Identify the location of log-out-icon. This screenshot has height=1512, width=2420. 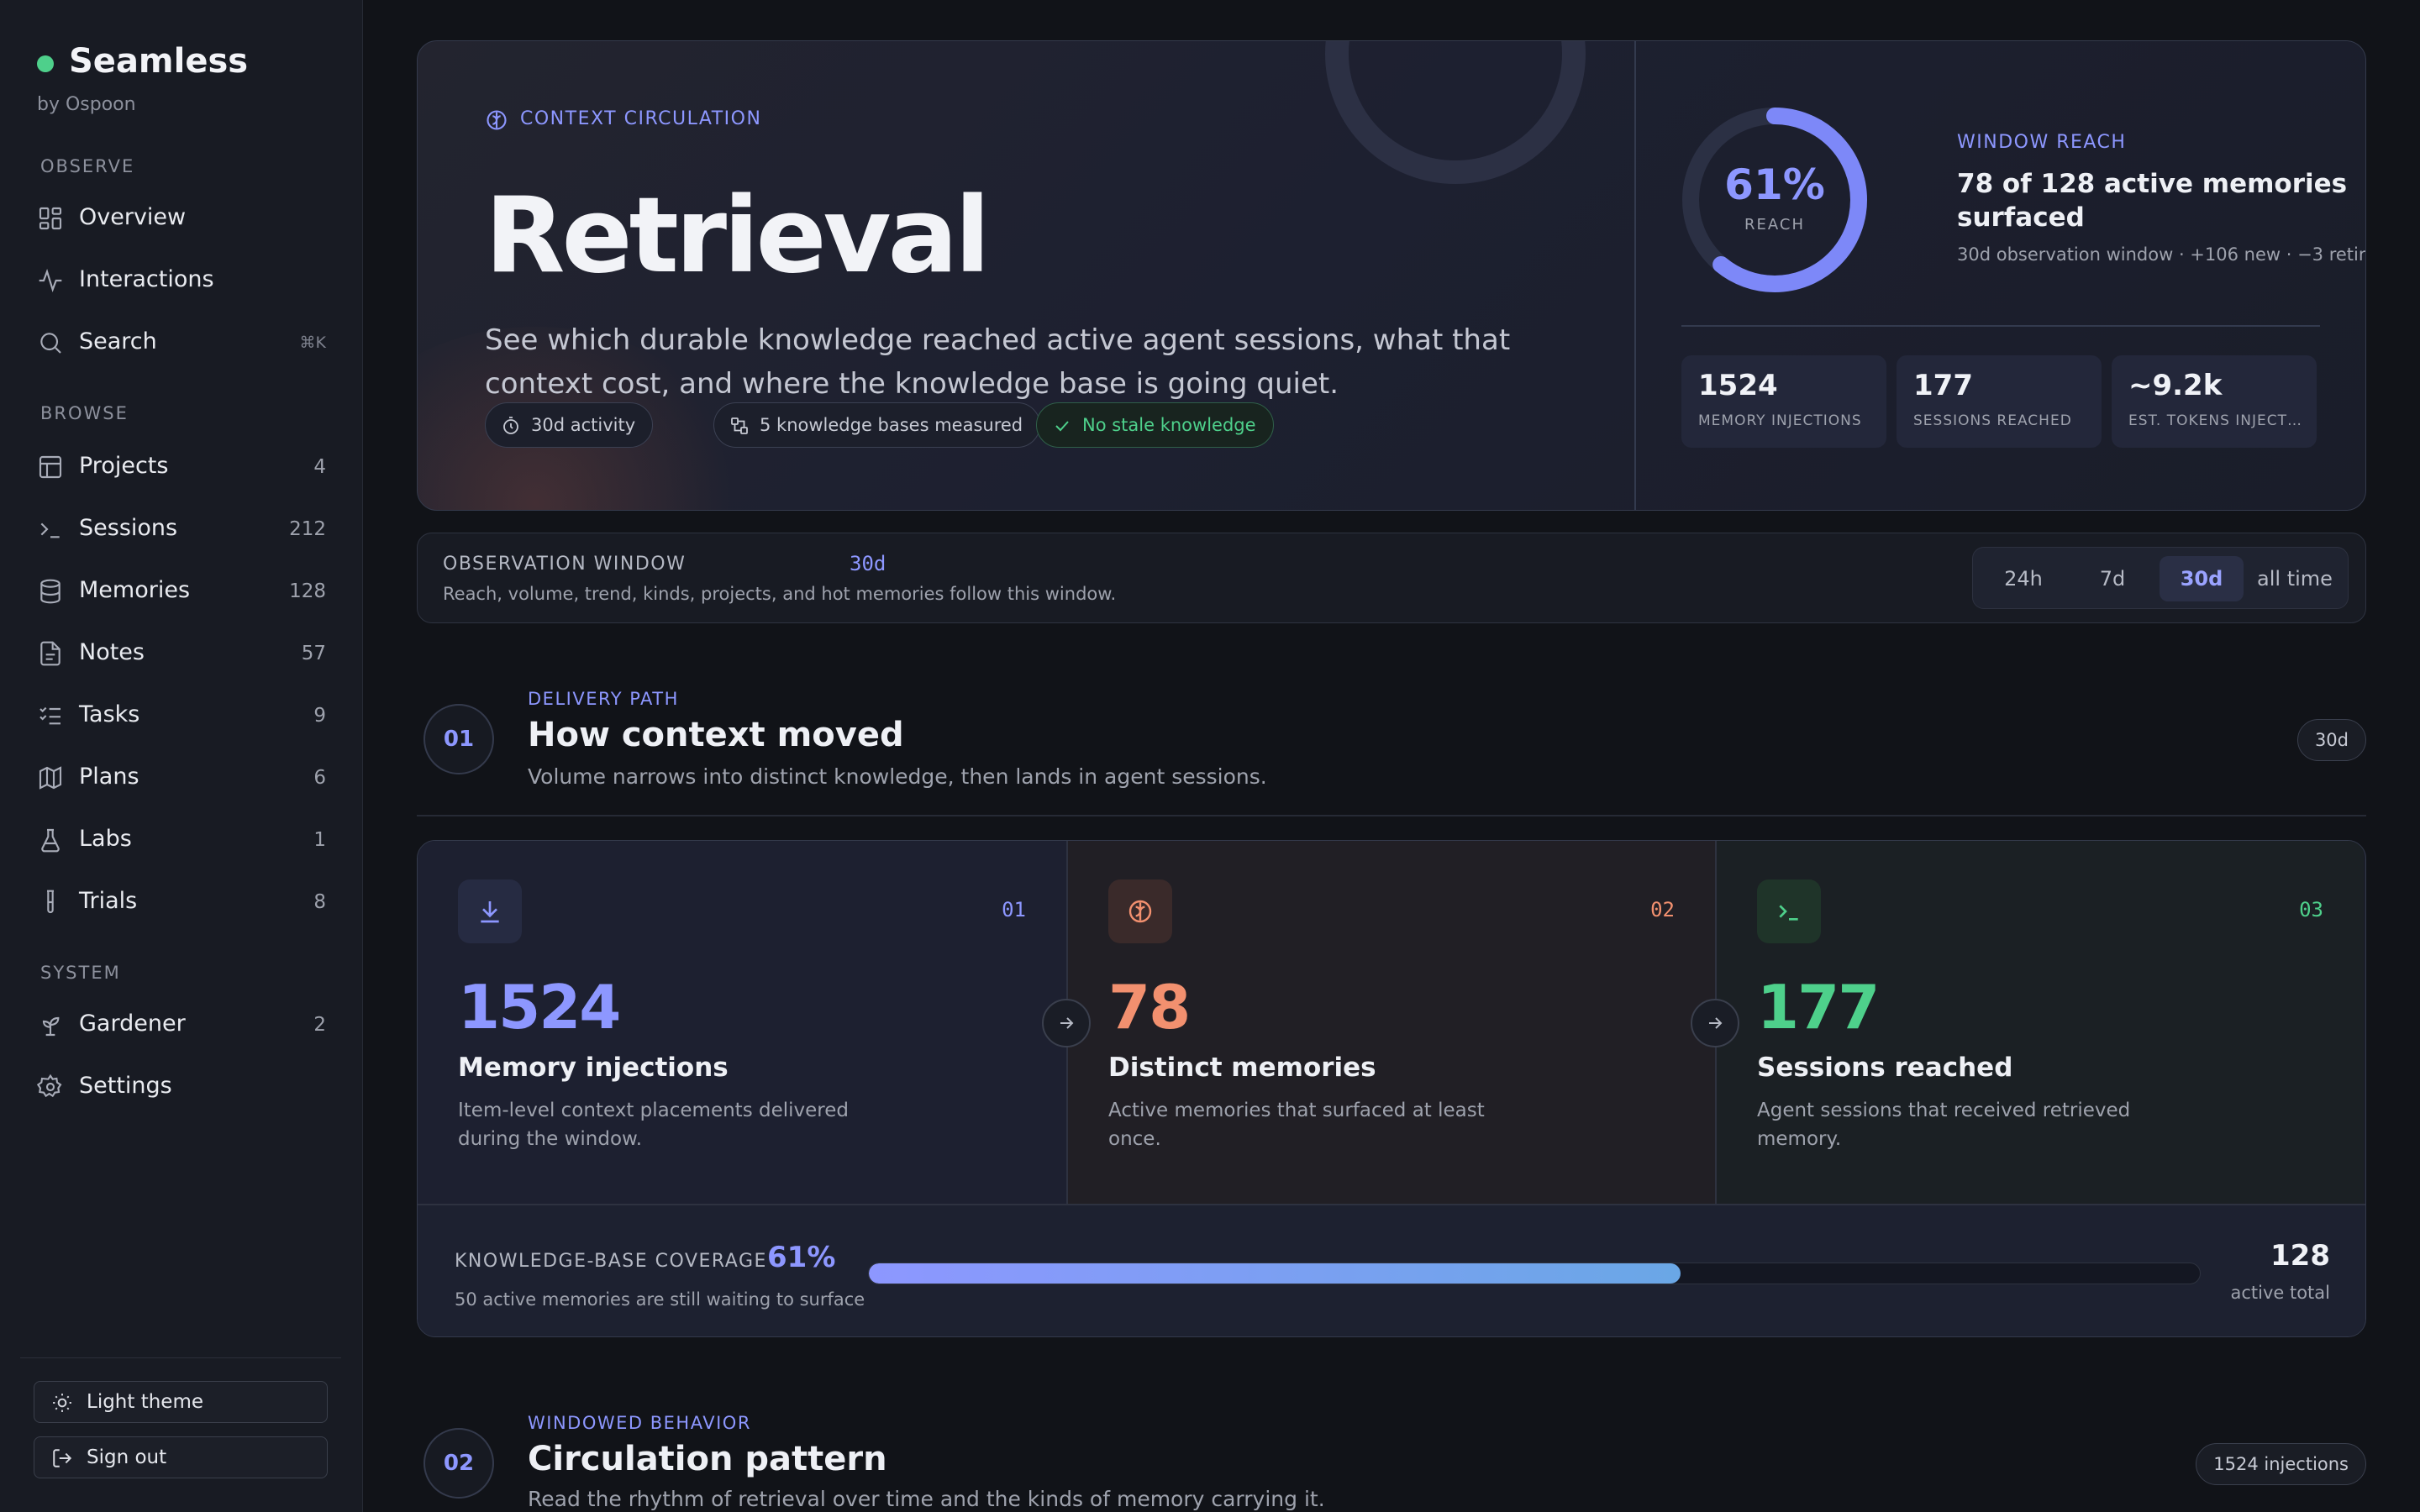
(62, 1458).